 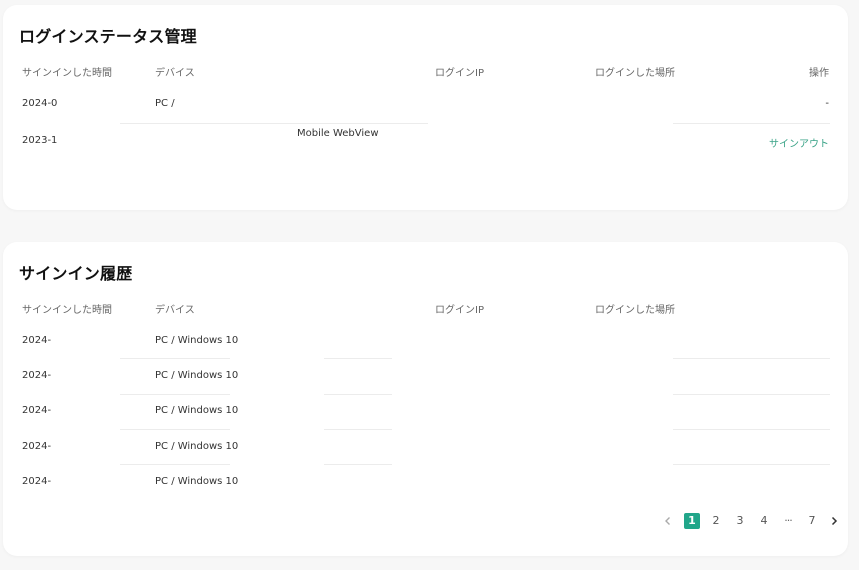 What do you see at coordinates (37, 481) in the screenshot?
I see `history-row-5-time: 2024-` at bounding box center [37, 481].